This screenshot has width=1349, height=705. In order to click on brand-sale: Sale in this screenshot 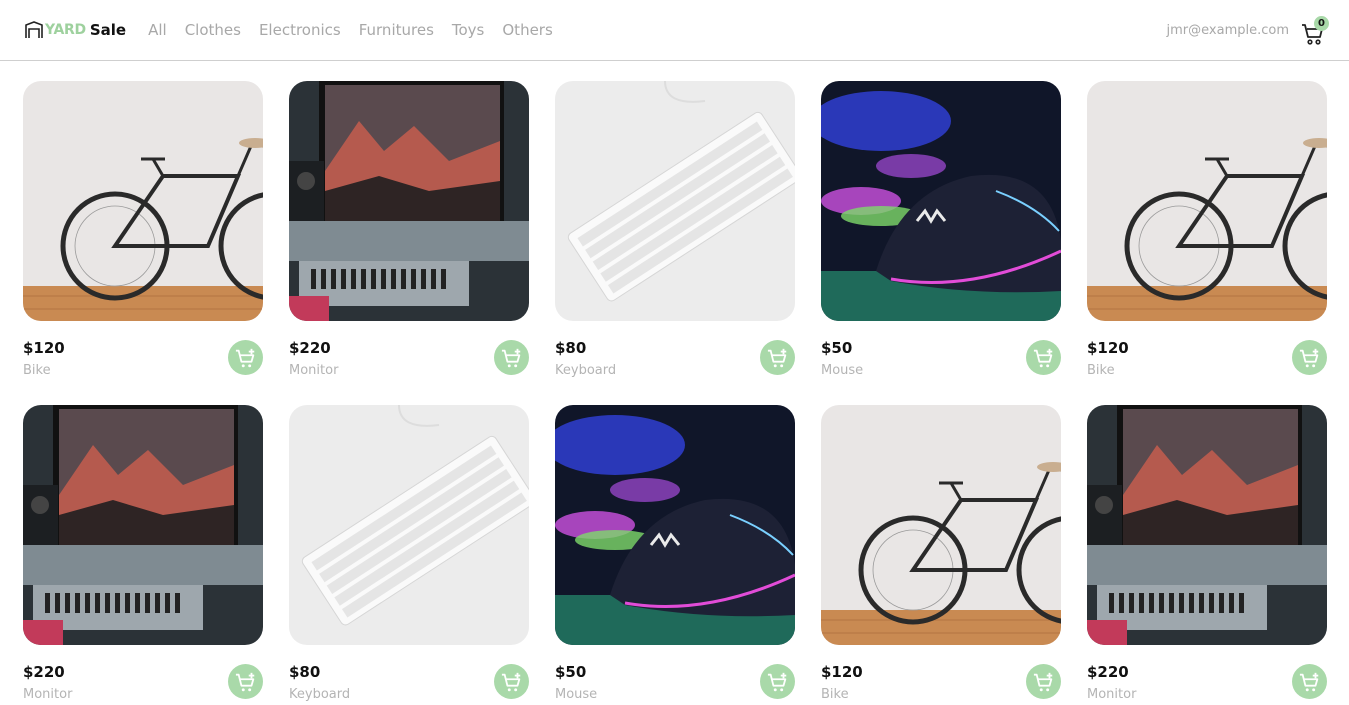, I will do `click(108, 30)`.